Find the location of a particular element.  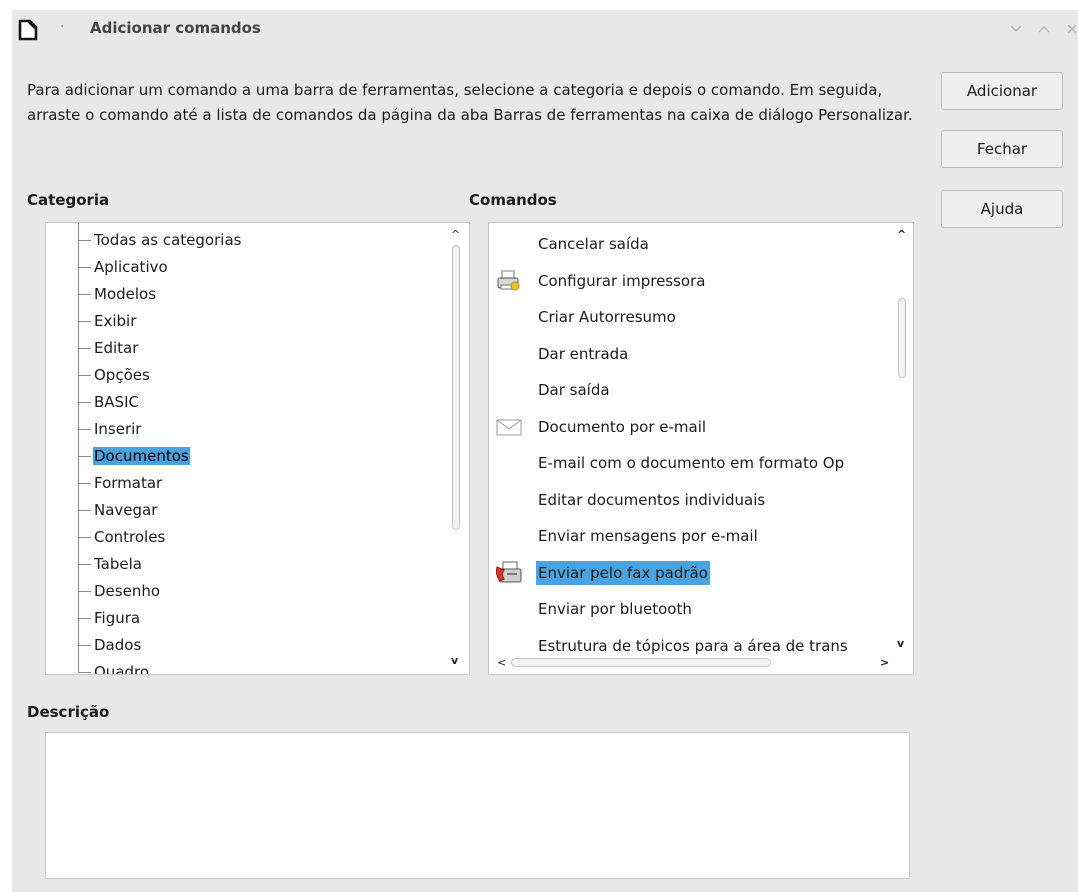

category-item-label: Editar is located at coordinates (116, 348).